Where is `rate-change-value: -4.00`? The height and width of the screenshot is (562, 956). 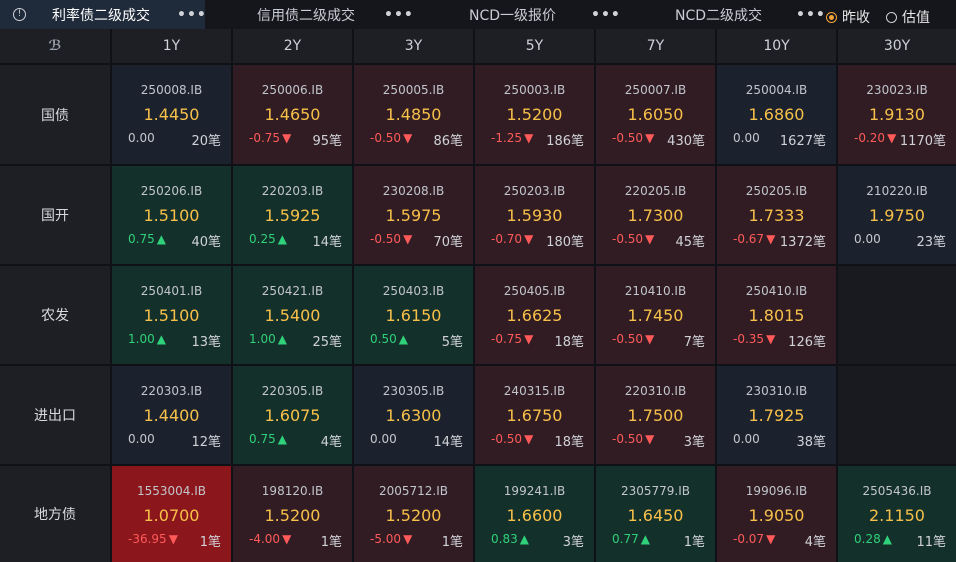 rate-change-value: -4.00 is located at coordinates (265, 539).